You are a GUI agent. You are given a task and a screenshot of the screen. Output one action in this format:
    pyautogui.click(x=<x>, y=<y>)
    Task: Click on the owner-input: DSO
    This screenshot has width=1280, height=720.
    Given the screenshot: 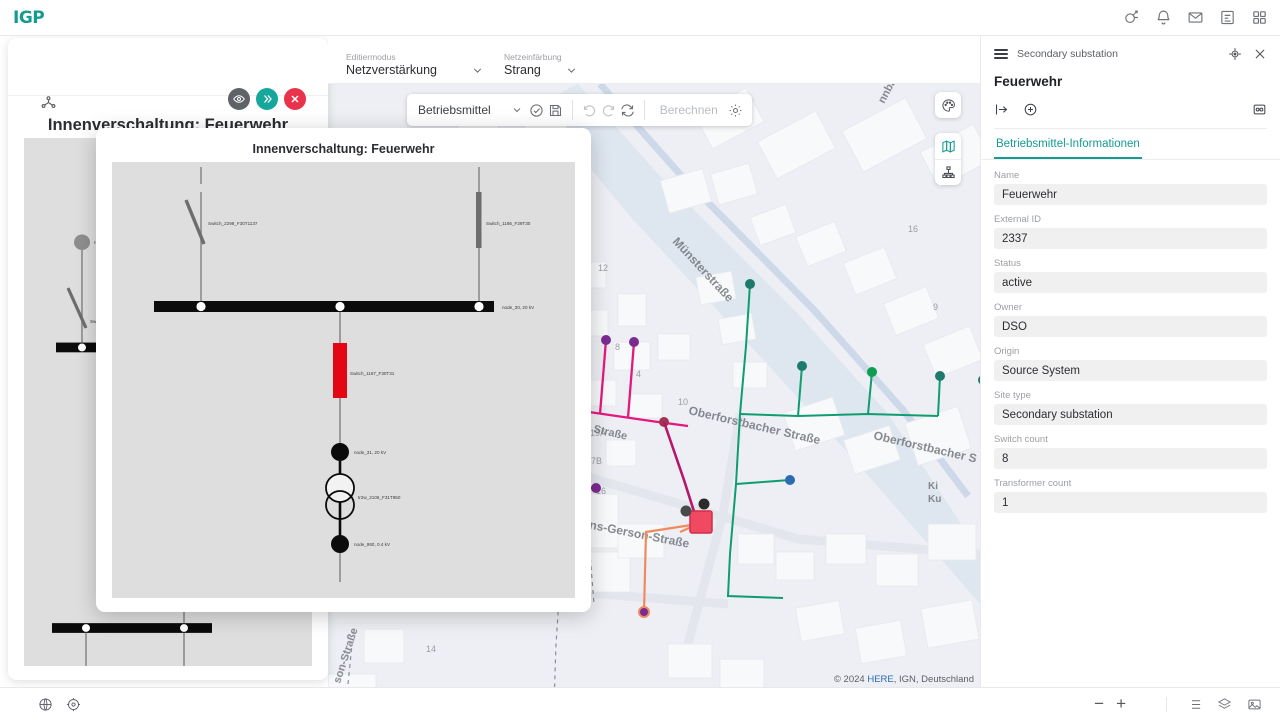 What is the action you would take?
    pyautogui.click(x=1130, y=326)
    